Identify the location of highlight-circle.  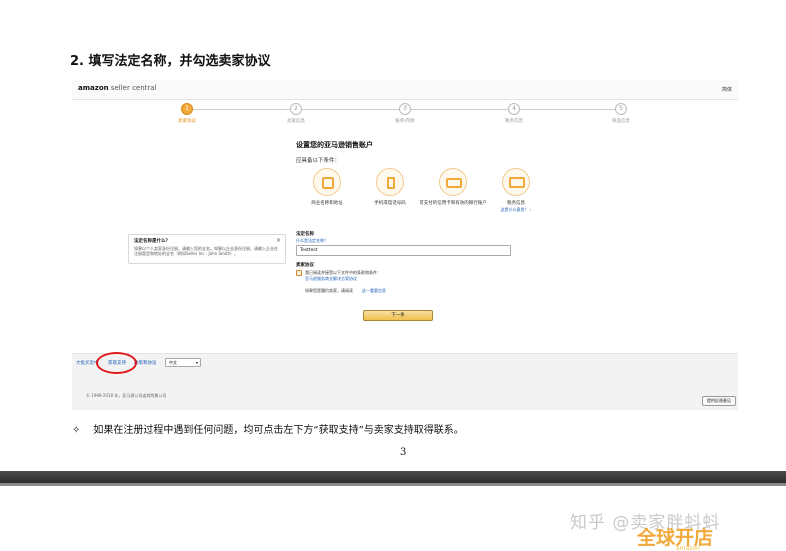
(116, 363).